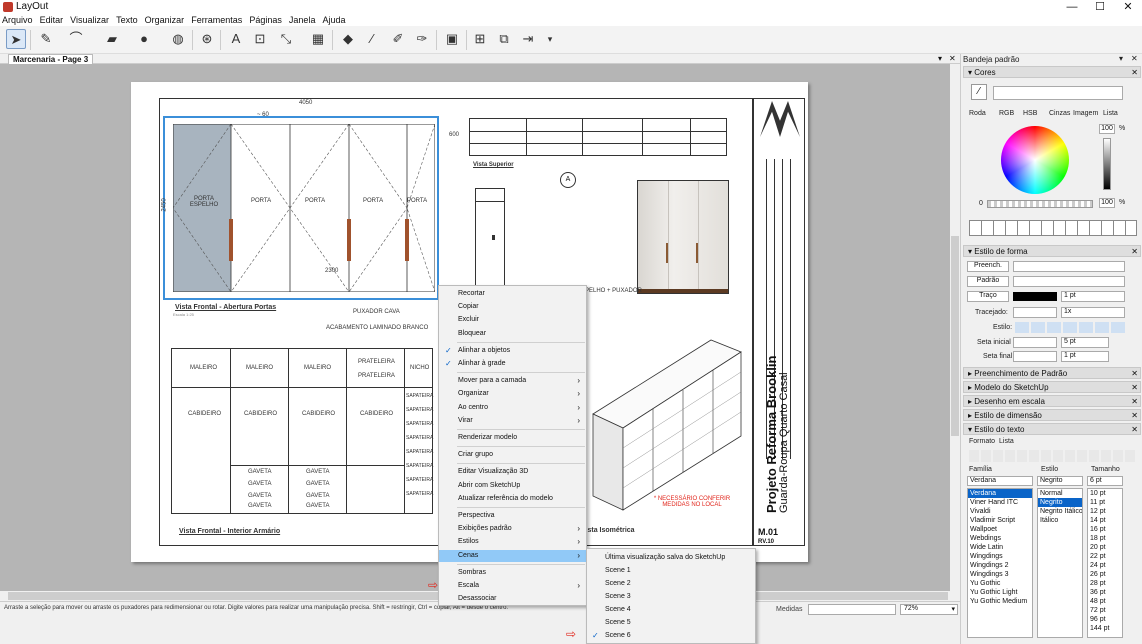  Describe the element at coordinates (207, 39) in the screenshot. I see `split-icon: ⊛` at that location.